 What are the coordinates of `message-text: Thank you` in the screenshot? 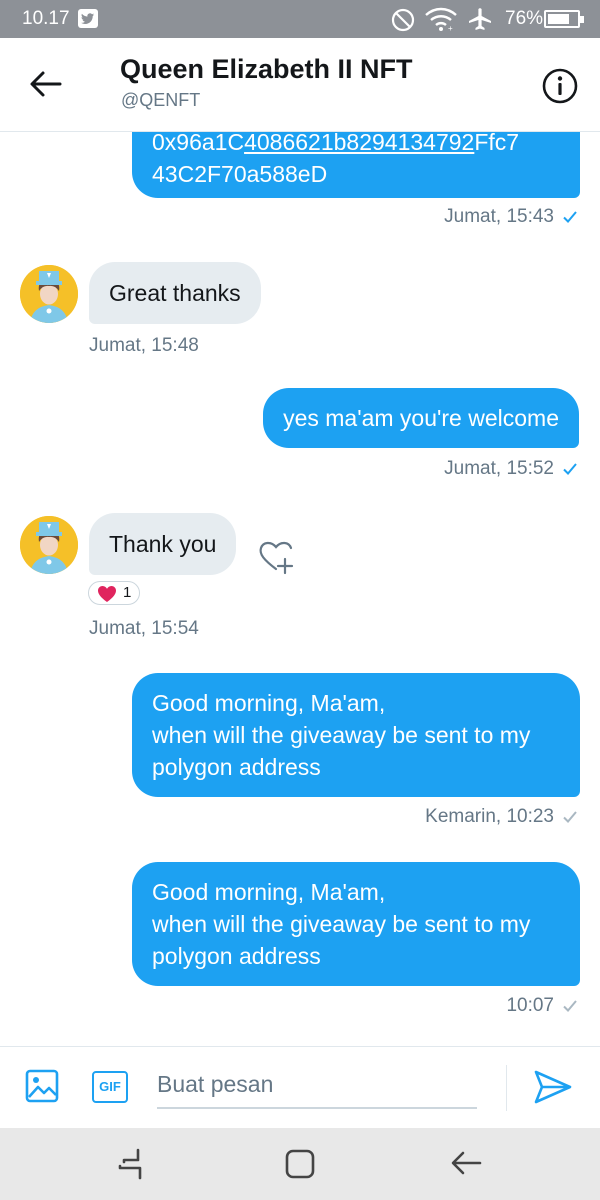 It's located at (163, 544).